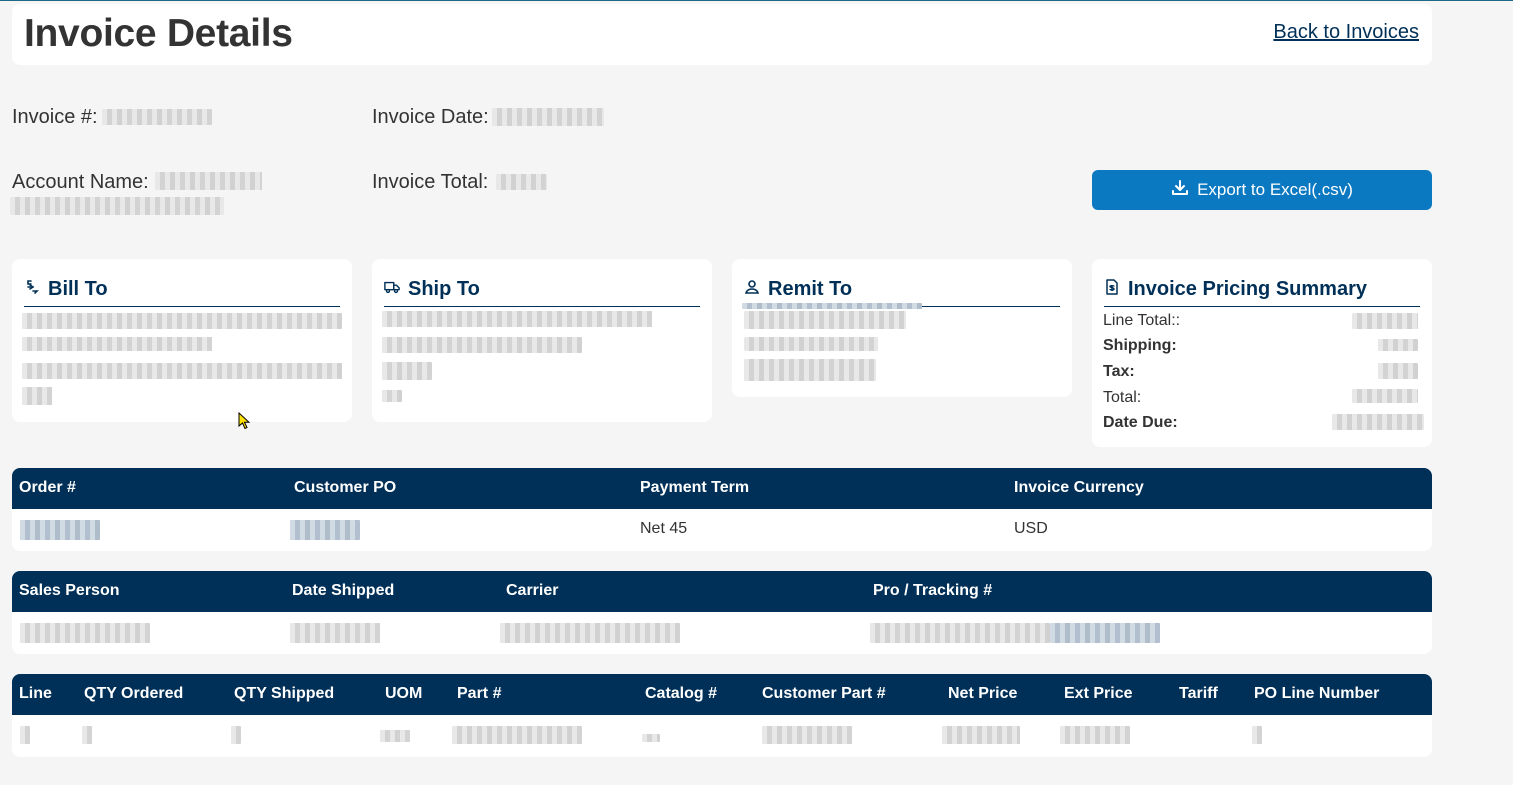 The width and height of the screenshot is (1513, 785). I want to click on catalog-number-value, so click(651, 738).